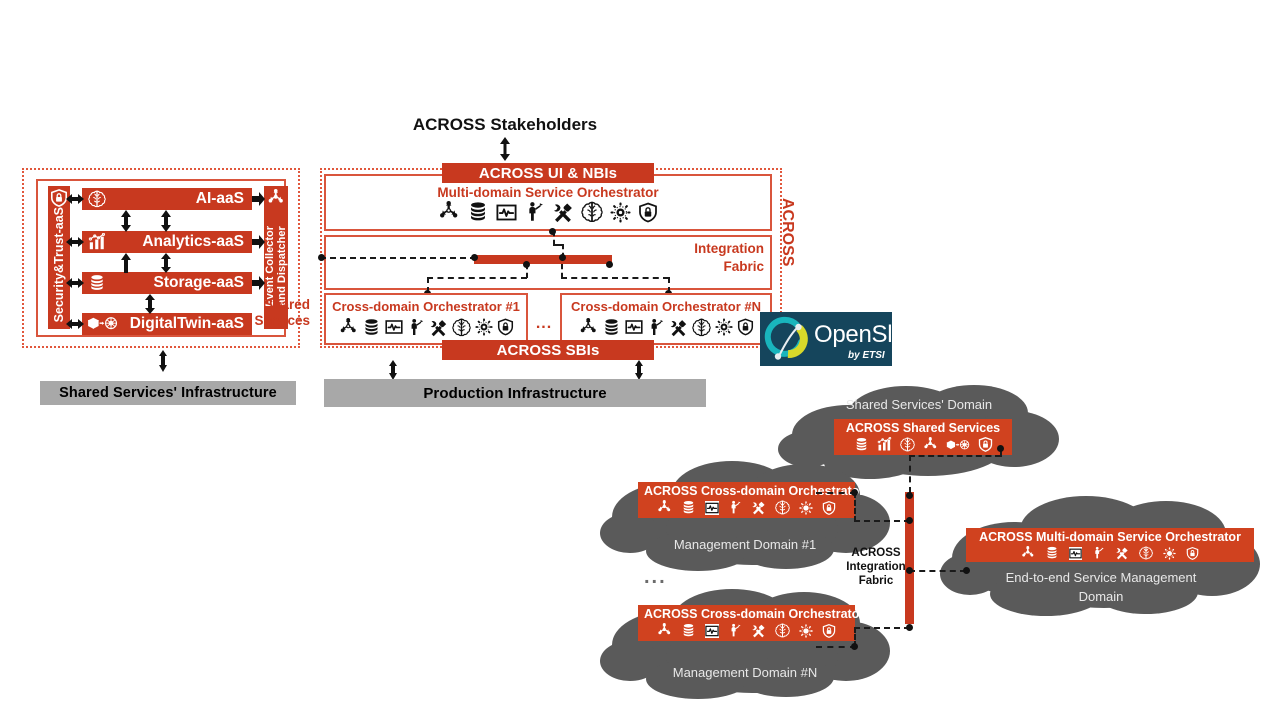  What do you see at coordinates (957, 444) in the screenshot?
I see `digital-twin-icon` at bounding box center [957, 444].